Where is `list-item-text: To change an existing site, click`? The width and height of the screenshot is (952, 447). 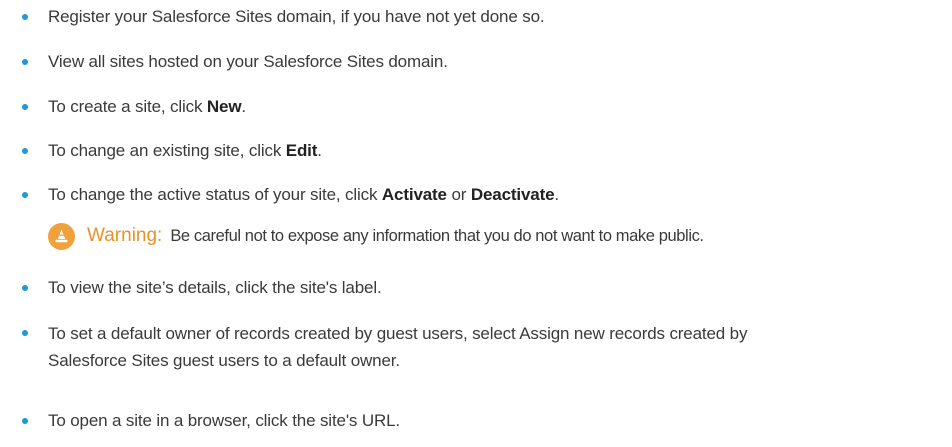 list-item-text: To change an existing site, click is located at coordinates (167, 150).